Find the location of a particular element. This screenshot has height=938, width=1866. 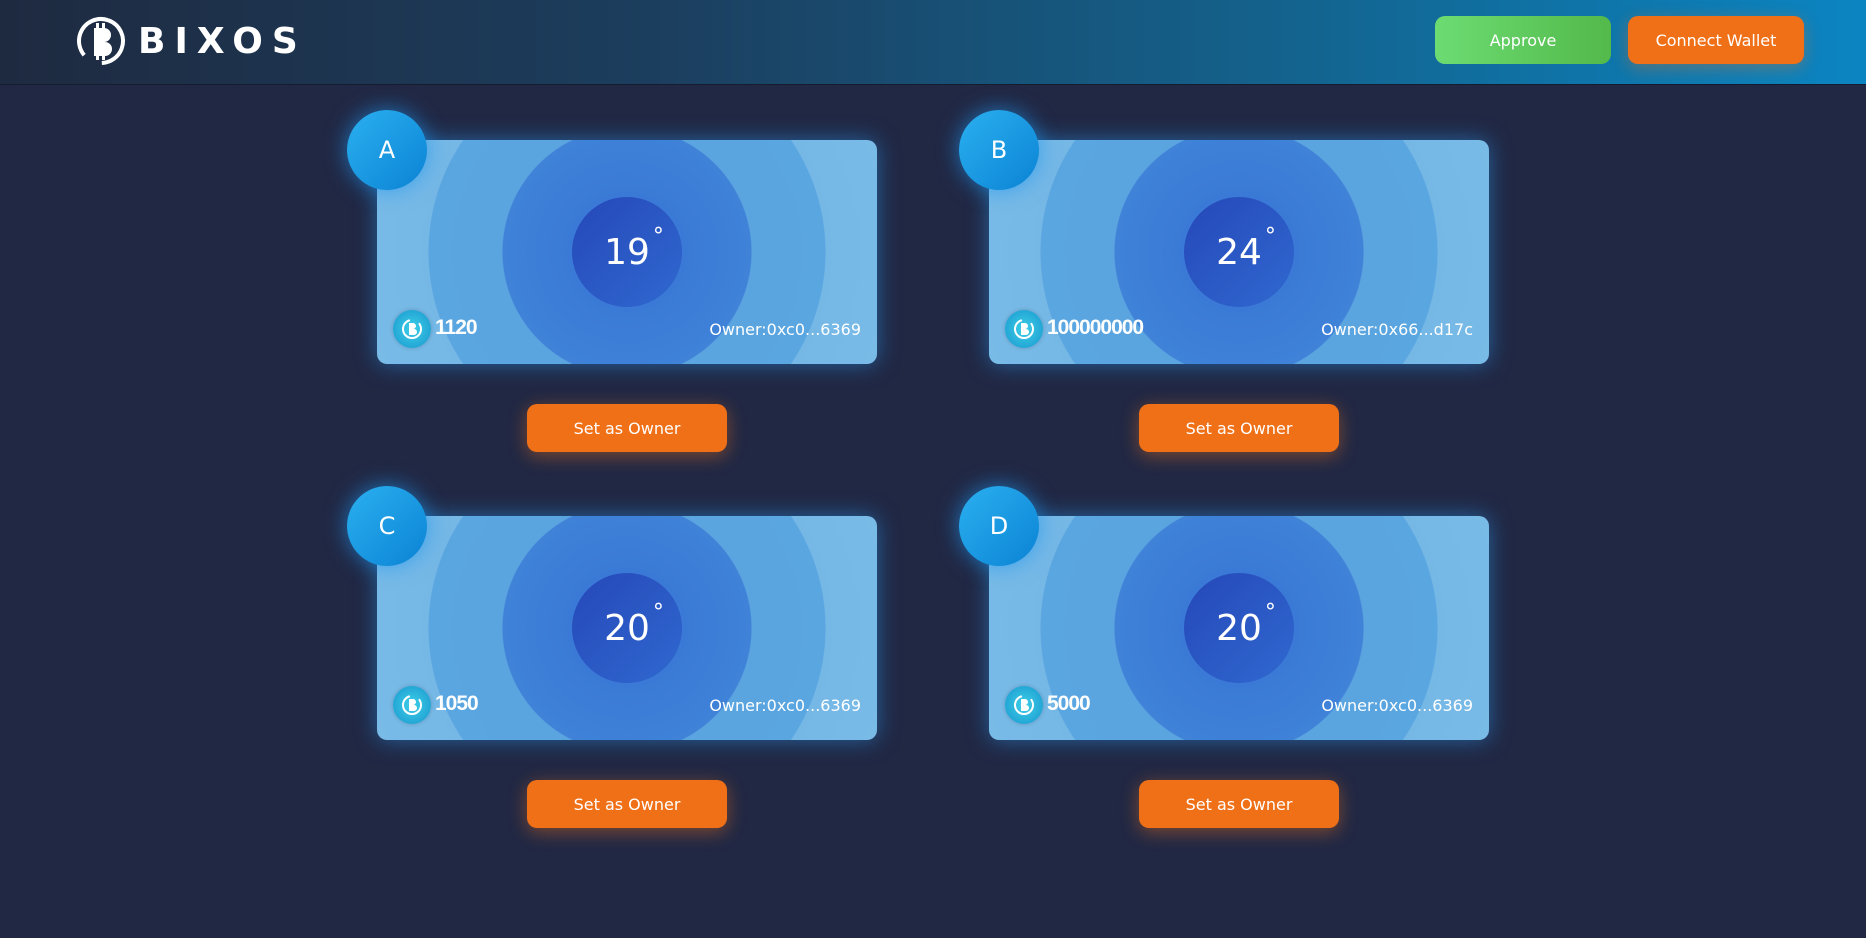

balance-value: 1050 is located at coordinates (457, 703).